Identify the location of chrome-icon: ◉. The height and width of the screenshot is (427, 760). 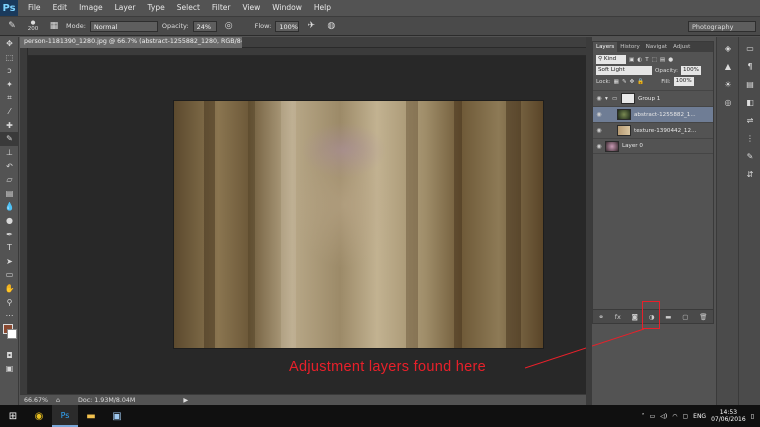
(39, 416).